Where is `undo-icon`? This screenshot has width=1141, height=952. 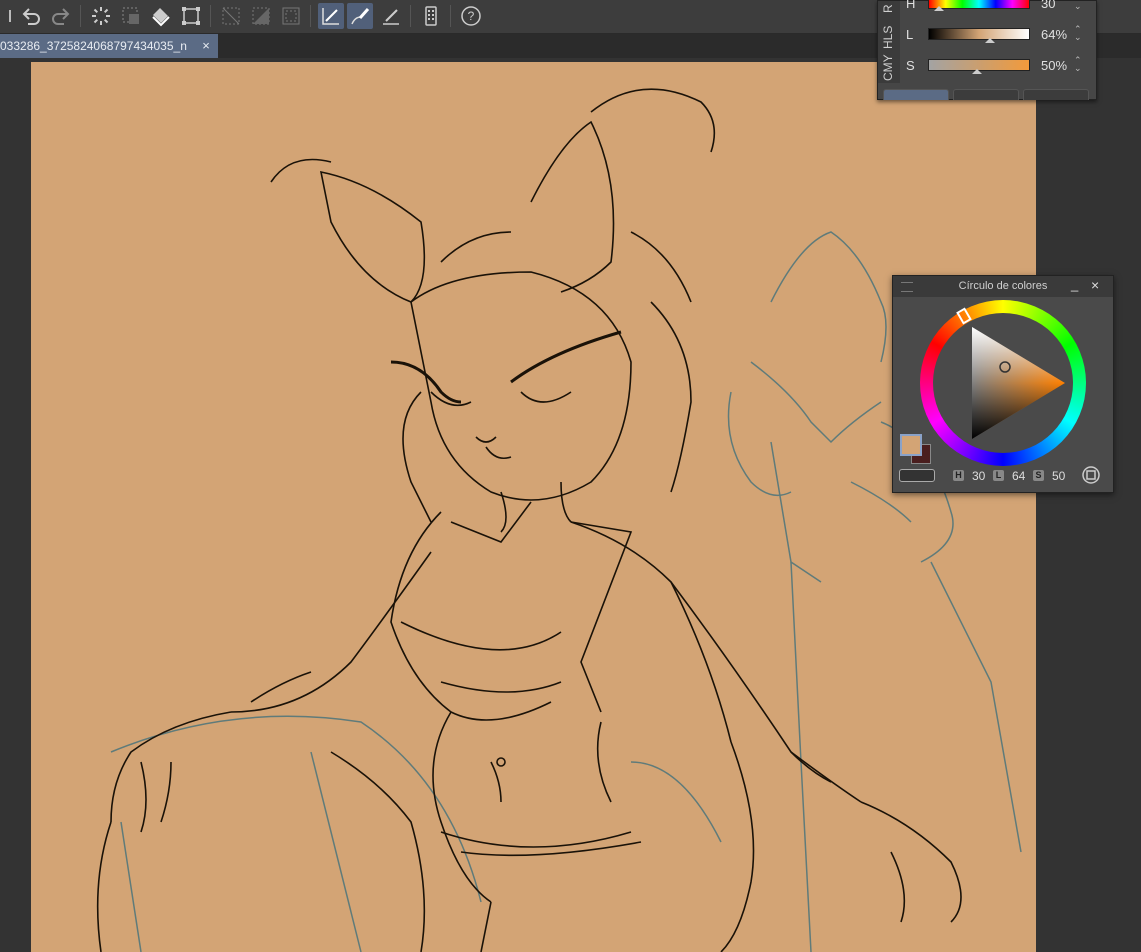 undo-icon is located at coordinates (31, 16).